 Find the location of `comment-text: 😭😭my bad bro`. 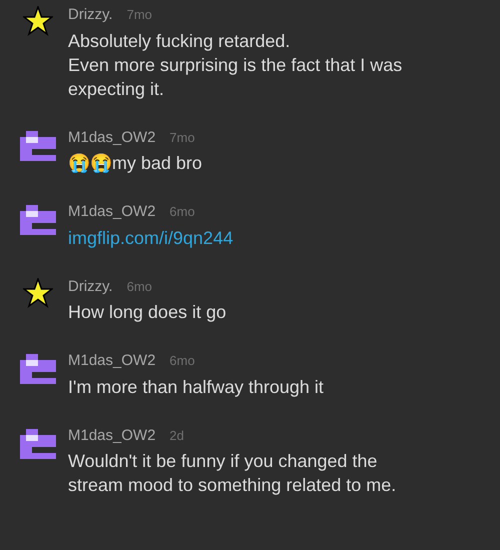

comment-text: 😭😭my bad bro is located at coordinates (135, 163).